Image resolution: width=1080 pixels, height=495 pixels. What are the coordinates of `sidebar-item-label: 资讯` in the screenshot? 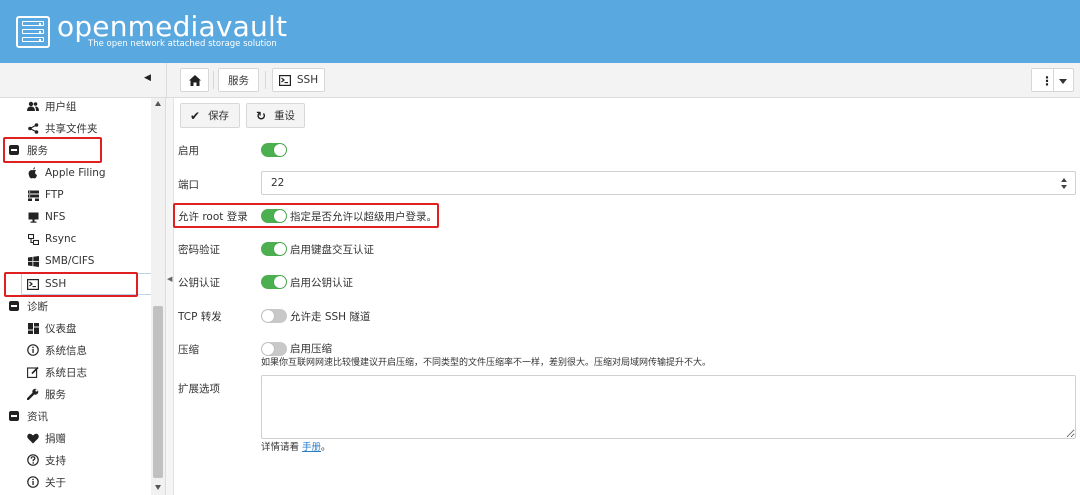 It's located at (37, 416).